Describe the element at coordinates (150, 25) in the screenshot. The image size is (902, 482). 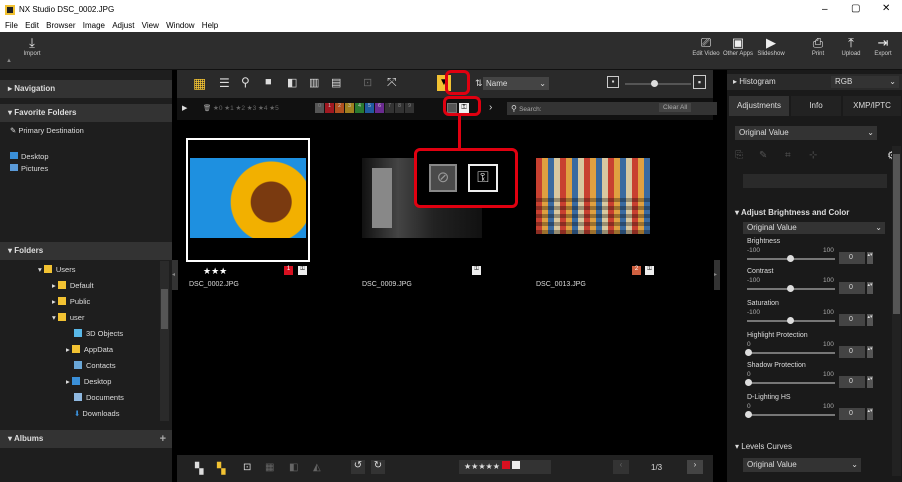
I see `menu-view: View` at that location.